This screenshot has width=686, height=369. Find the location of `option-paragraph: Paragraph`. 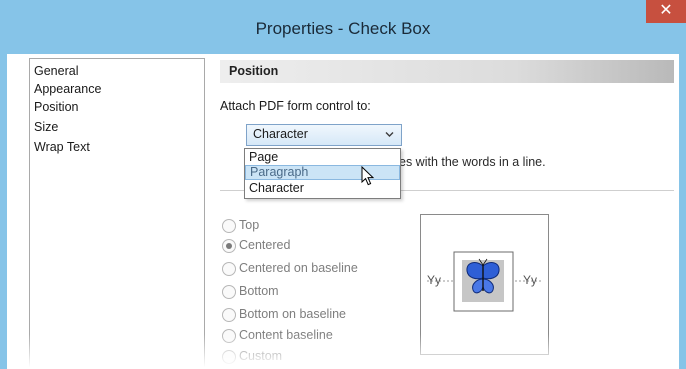

option-paragraph: Paragraph is located at coordinates (322, 172).